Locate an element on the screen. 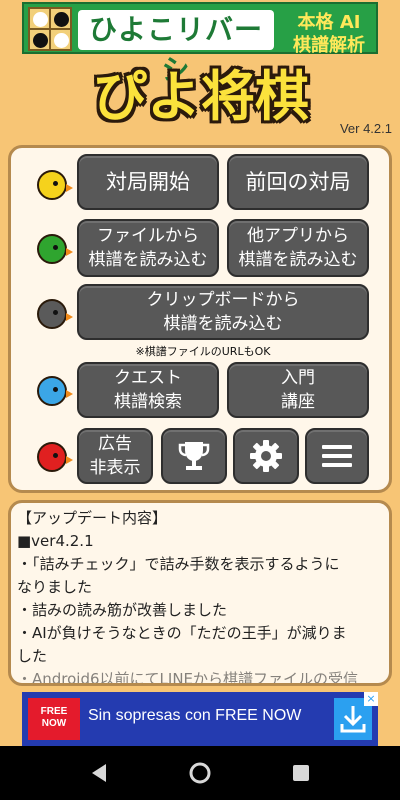  clipboard-line2: 棋譜を読み込む is located at coordinates (223, 324).